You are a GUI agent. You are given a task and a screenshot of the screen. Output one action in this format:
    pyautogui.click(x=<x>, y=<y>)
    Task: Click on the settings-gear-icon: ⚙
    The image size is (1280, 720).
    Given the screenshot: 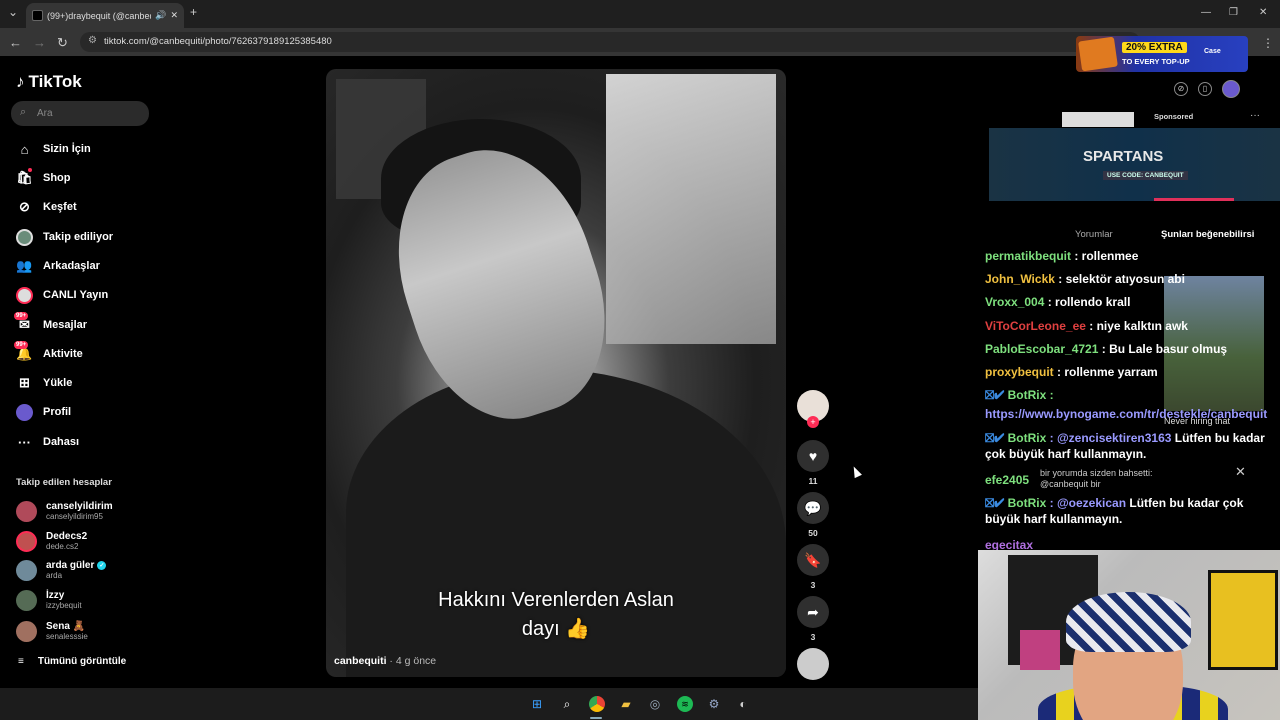 What is the action you would take?
    pyautogui.click(x=714, y=704)
    